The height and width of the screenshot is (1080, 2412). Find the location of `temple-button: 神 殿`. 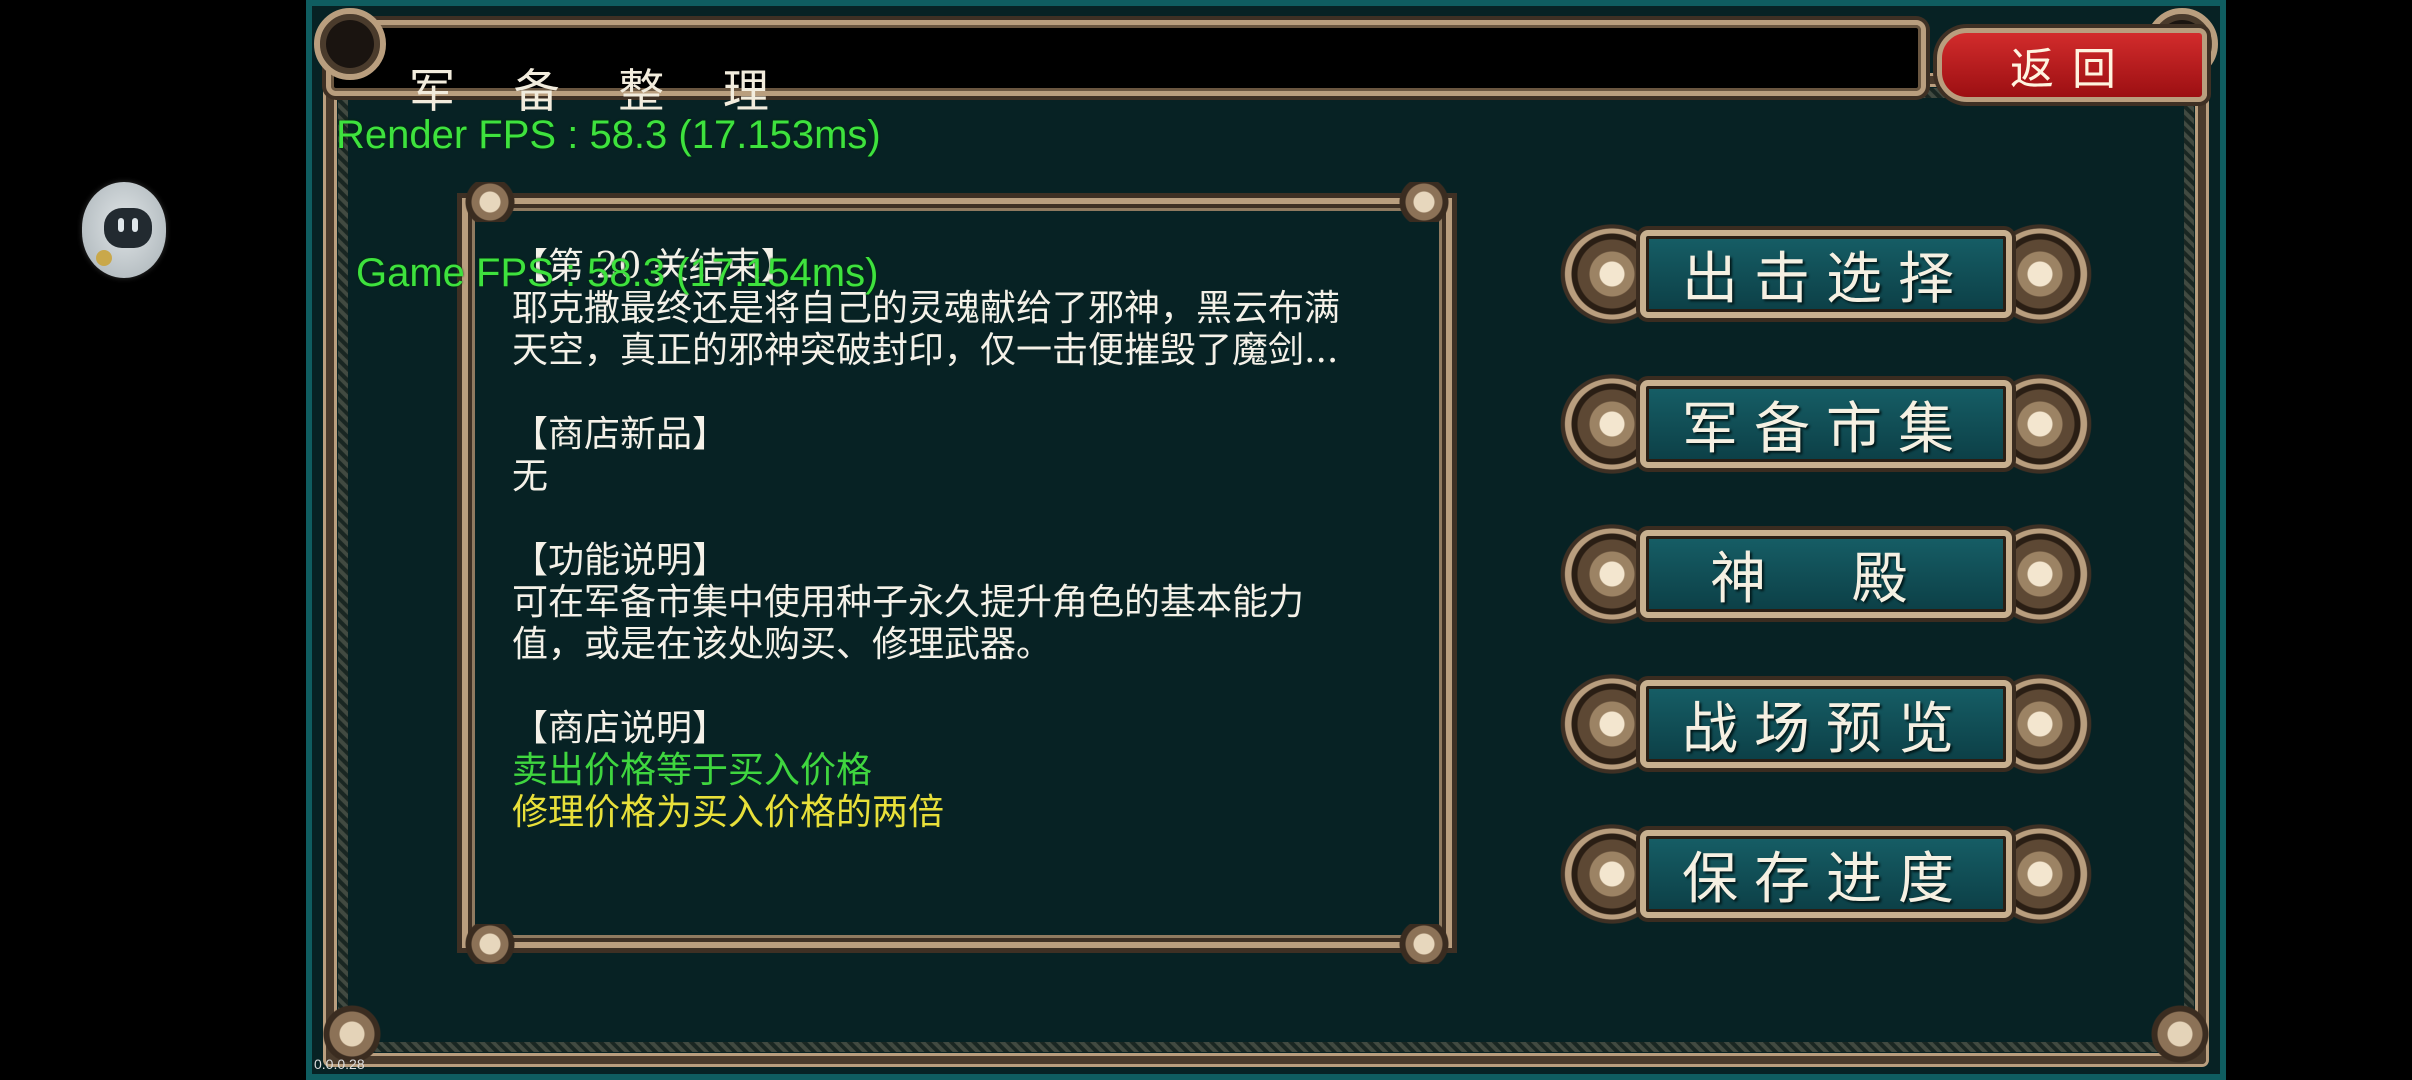

temple-button: 神 殿 is located at coordinates (1826, 574).